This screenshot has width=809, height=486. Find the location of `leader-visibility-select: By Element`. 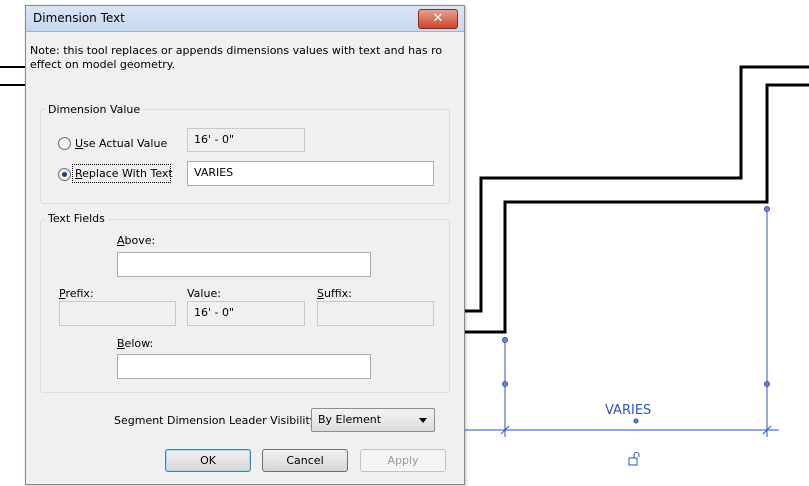

leader-visibility-select: By Element is located at coordinates (373, 420).